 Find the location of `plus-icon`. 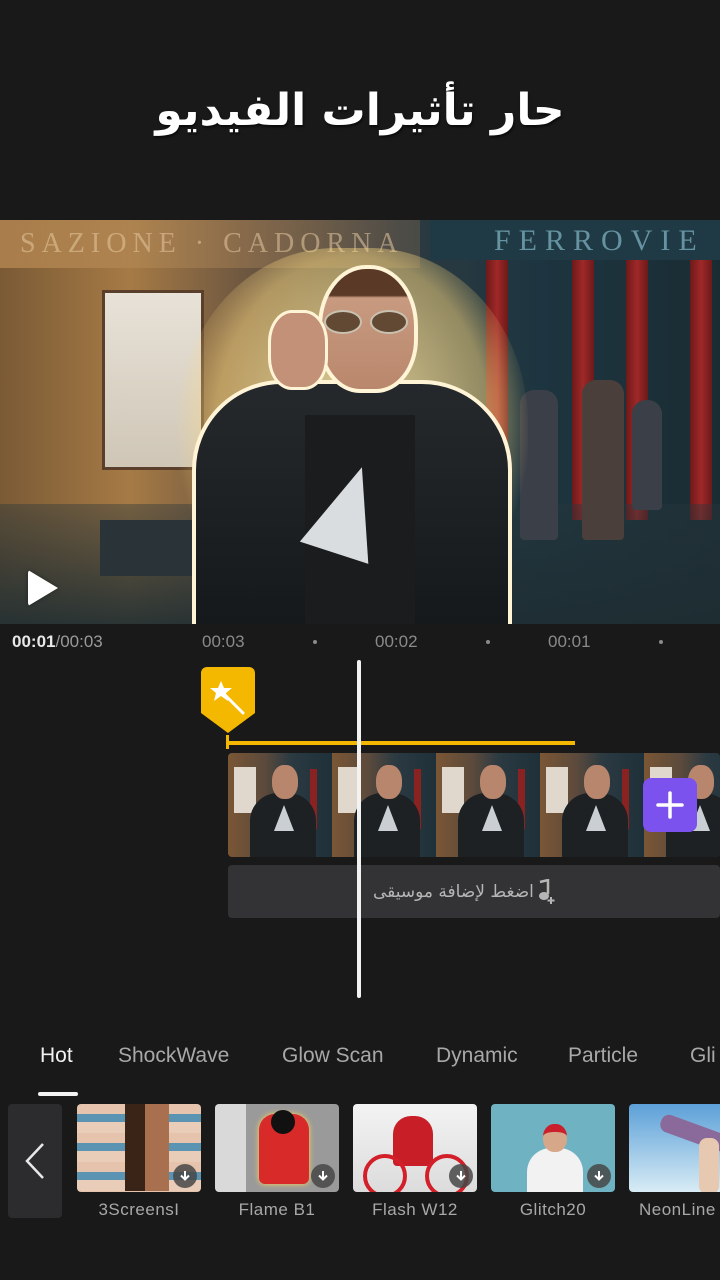

plus-icon is located at coordinates (670, 805).